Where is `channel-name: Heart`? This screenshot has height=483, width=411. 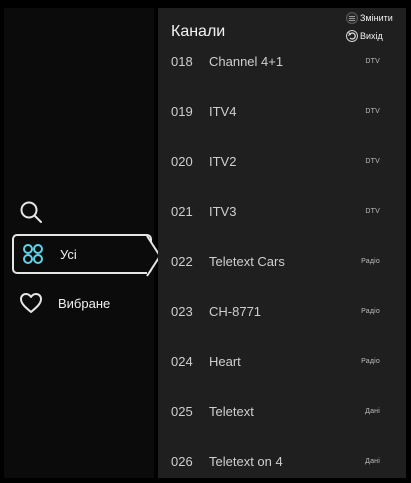 channel-name: Heart is located at coordinates (225, 361).